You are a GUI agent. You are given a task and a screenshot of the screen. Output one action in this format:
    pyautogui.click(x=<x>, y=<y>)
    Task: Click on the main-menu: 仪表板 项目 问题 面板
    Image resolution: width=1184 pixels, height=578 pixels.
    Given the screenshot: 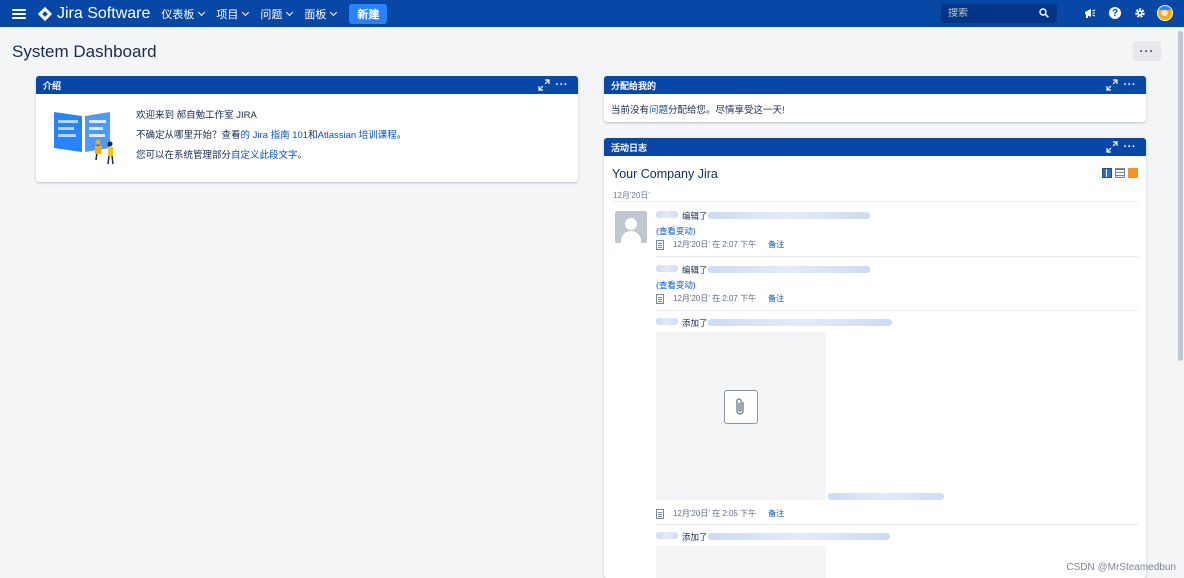 What is the action you would take?
    pyautogui.click(x=254, y=14)
    